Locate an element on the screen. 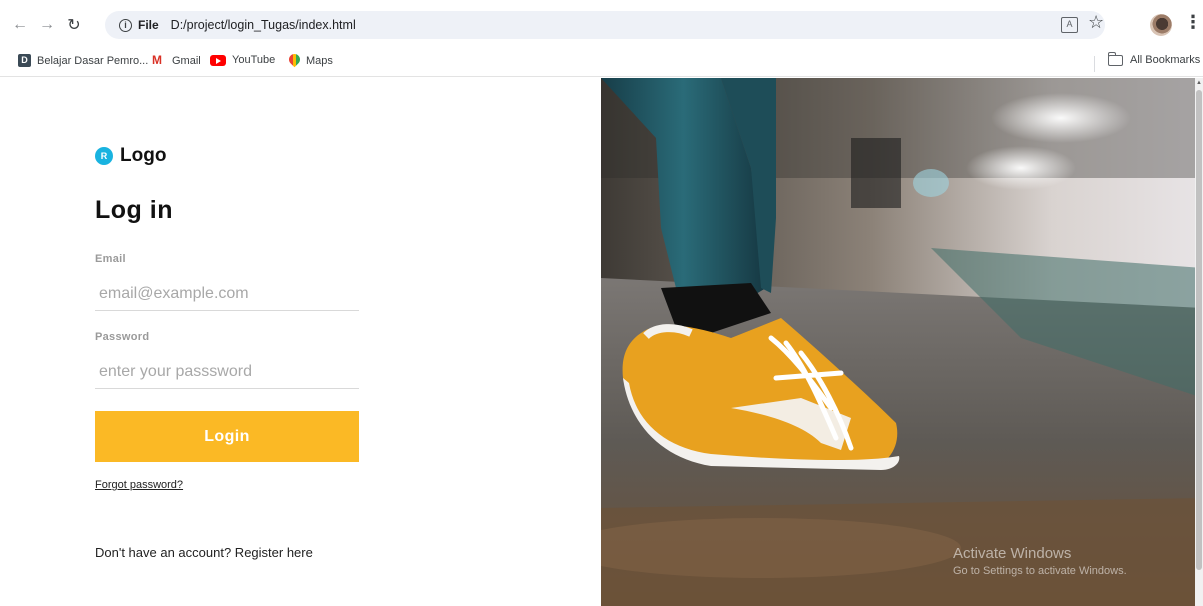 This screenshot has height=606, width=1203. bookmark-label: Maps is located at coordinates (319, 61).